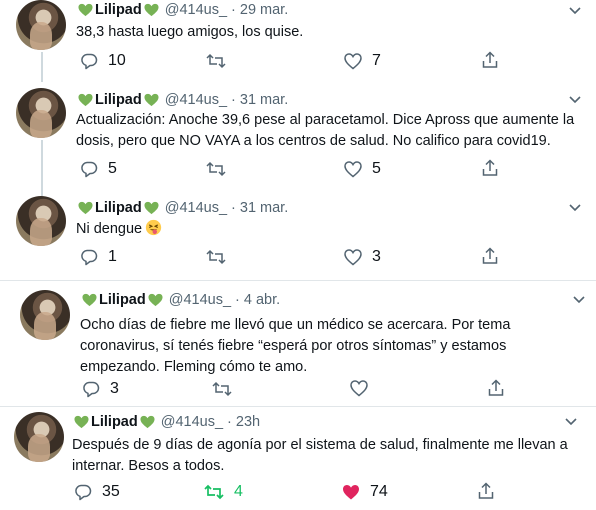  I want to click on tweet-text: 38,3 hasta luego amigos, los quise., so click(190, 32).